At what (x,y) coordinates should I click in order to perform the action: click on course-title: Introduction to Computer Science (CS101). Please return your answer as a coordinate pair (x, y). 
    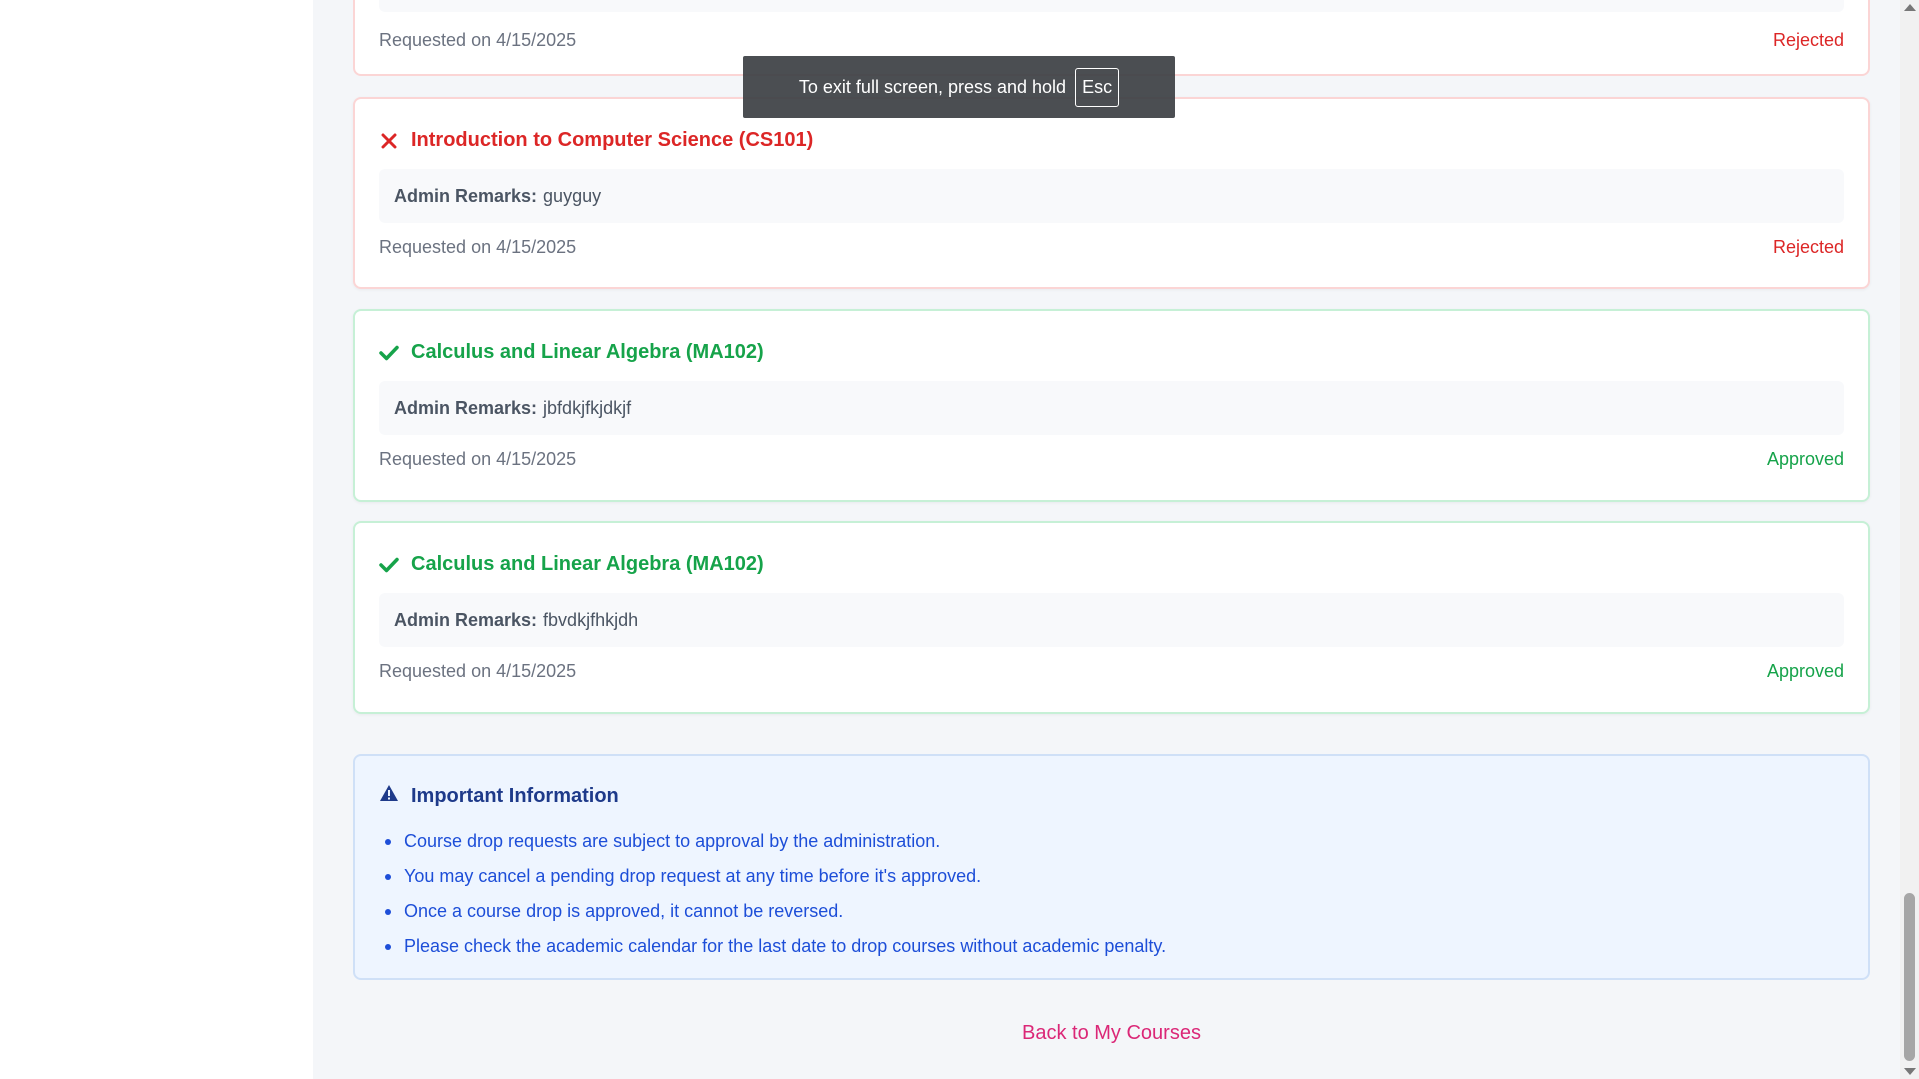
    Looking at the image, I should click on (596, 140).